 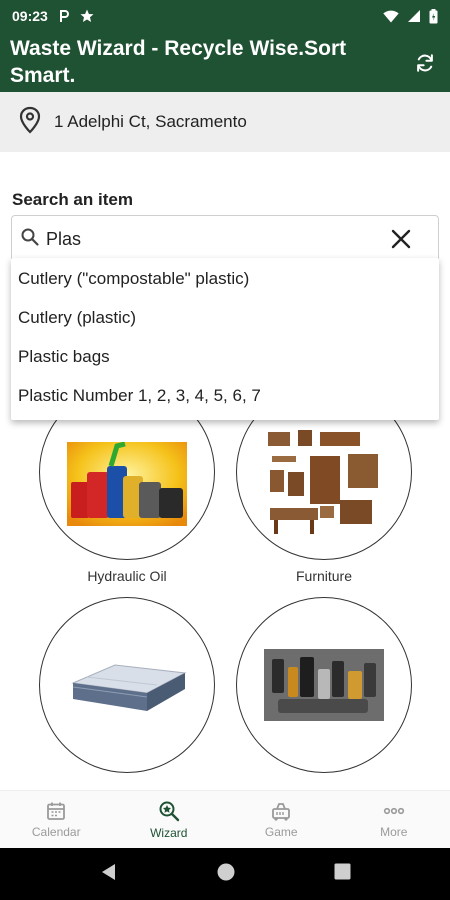 What do you see at coordinates (178, 62) in the screenshot?
I see `app-title: Waste Wizard - Recycle Wise.Sort Smart.` at bounding box center [178, 62].